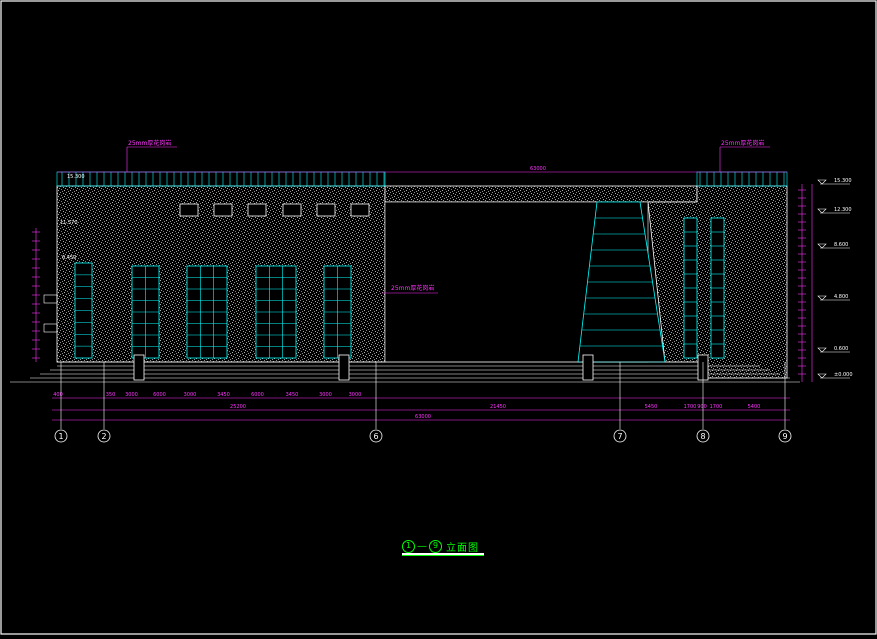  Describe the element at coordinates (69, 223) in the screenshot. I see `left-elevation-mid: 11.570` at that location.